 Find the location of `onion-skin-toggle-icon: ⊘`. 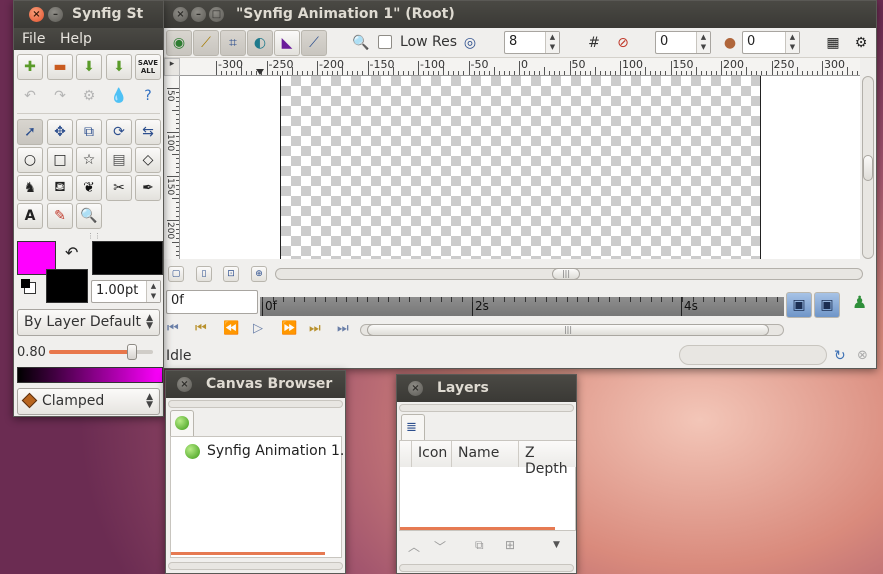

onion-skin-toggle-icon: ⊘ is located at coordinates (623, 43).